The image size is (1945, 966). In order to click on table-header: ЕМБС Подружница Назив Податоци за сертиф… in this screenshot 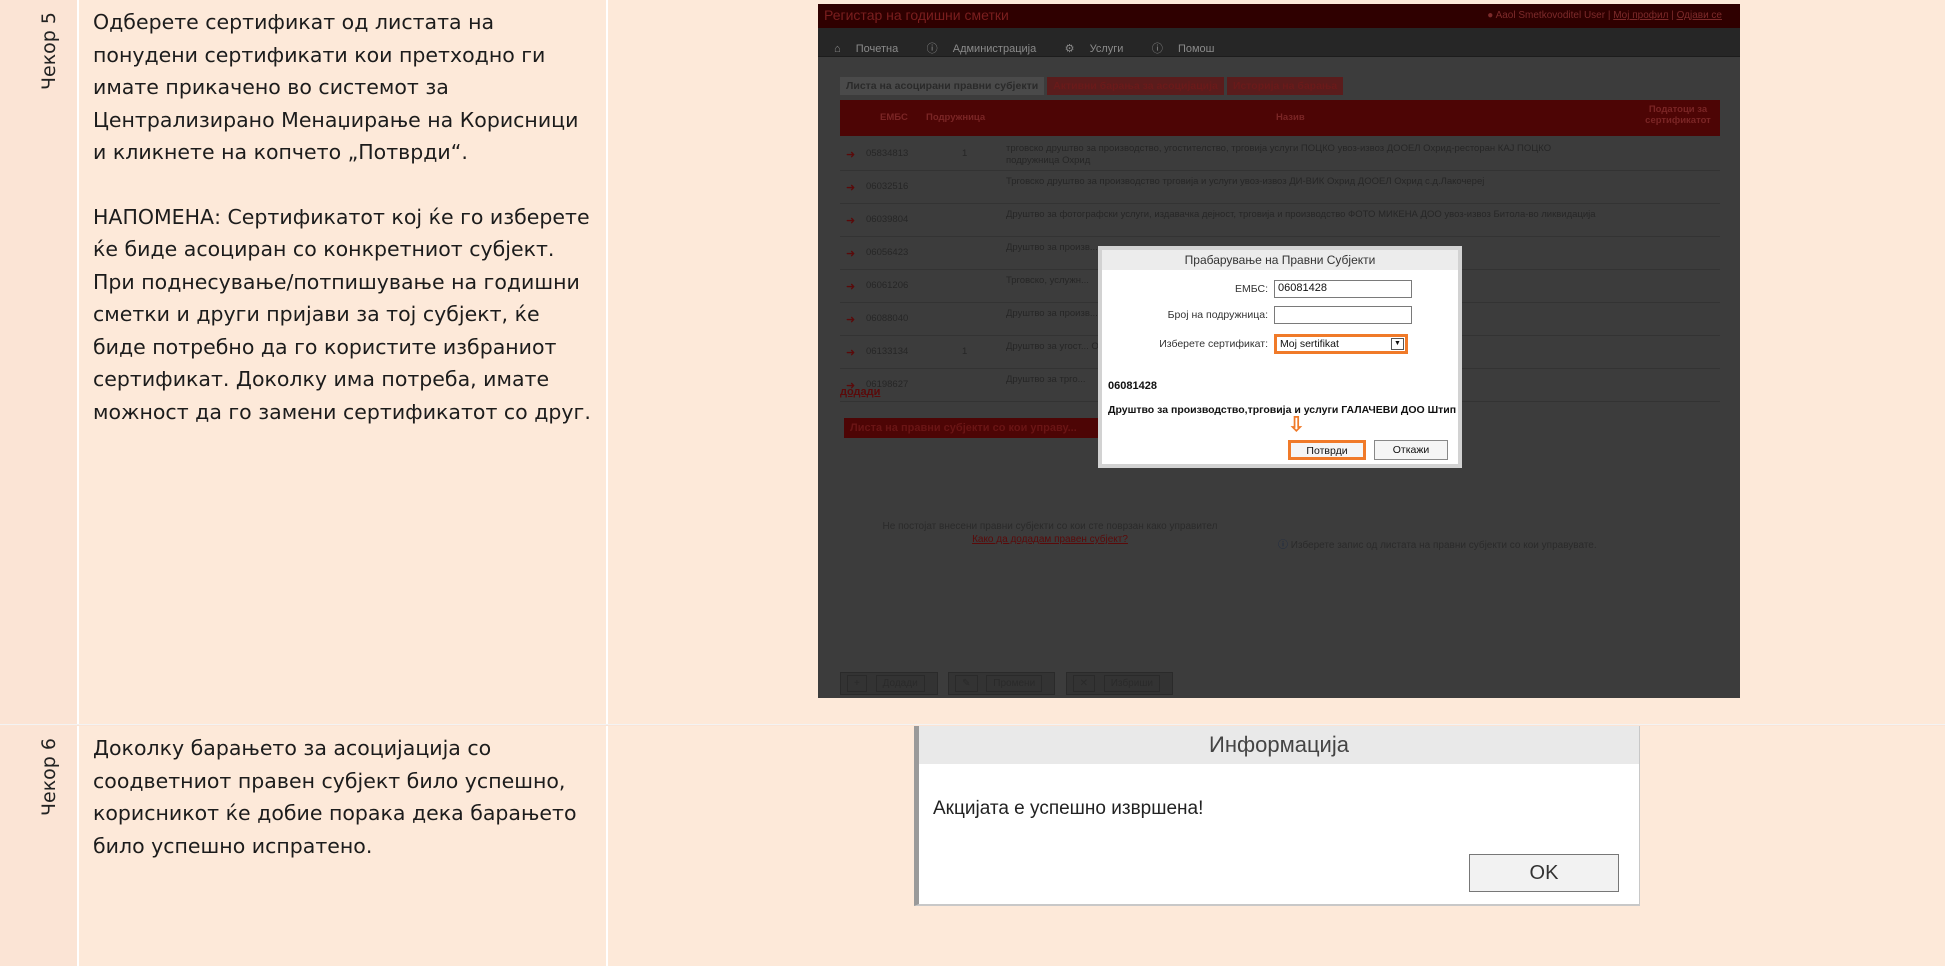, I will do `click(1280, 118)`.